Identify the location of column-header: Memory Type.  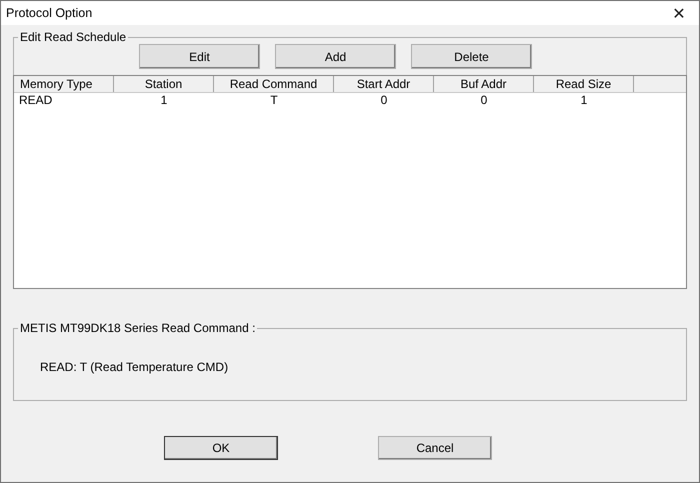
(64, 84).